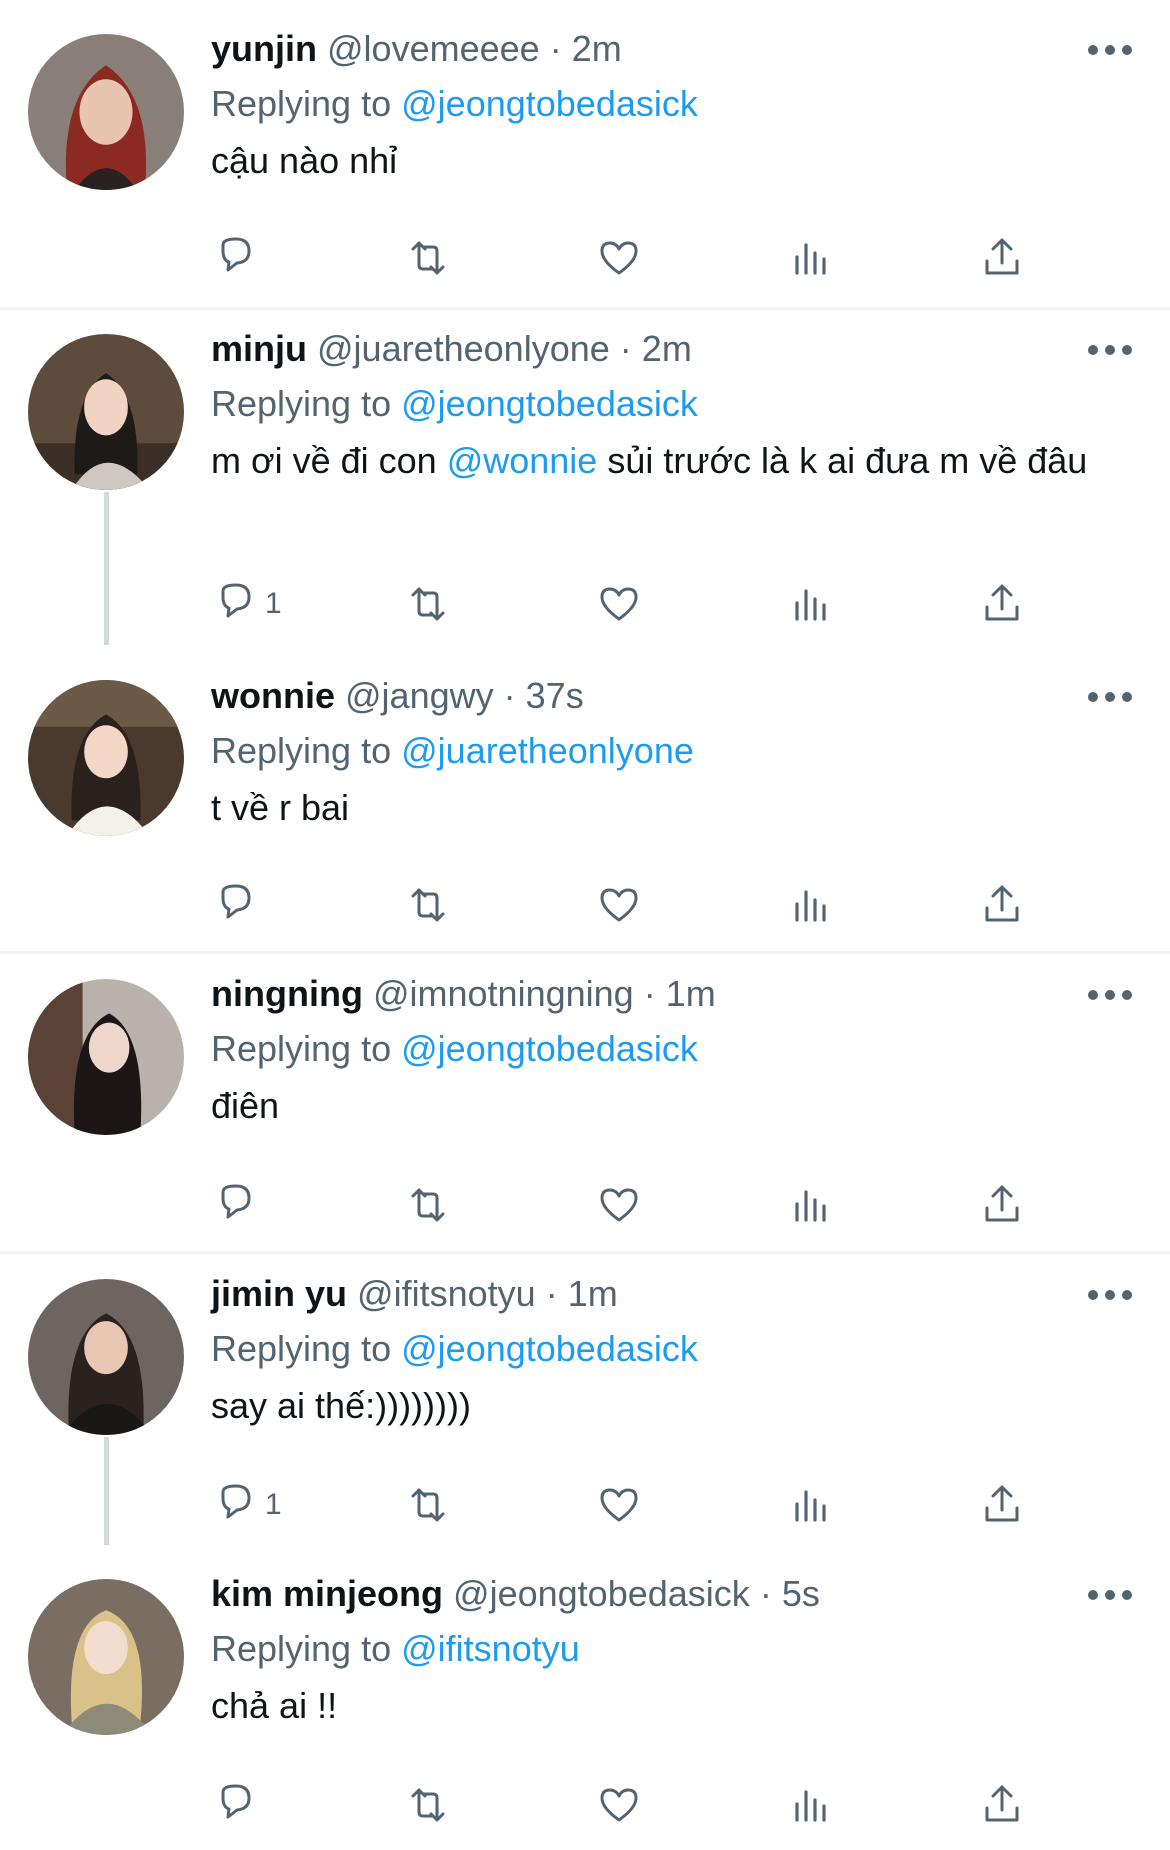 This screenshot has height=1850, width=1170. I want to click on display-name: jimin yu, so click(279, 1293).